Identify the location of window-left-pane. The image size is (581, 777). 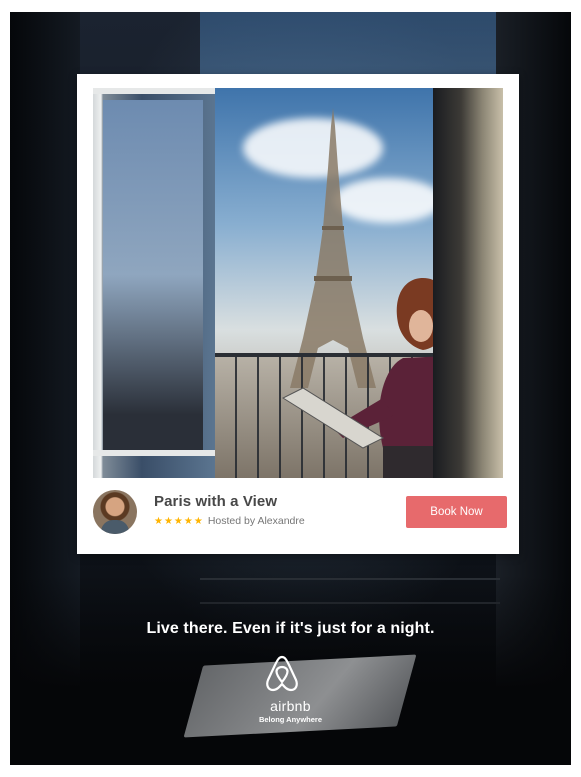
(154, 283).